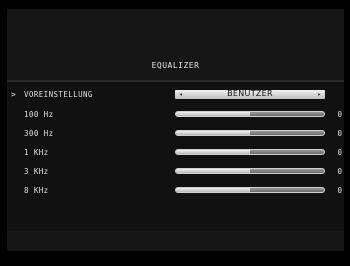  I want to click on band-label: 8 KHz, so click(36, 190).